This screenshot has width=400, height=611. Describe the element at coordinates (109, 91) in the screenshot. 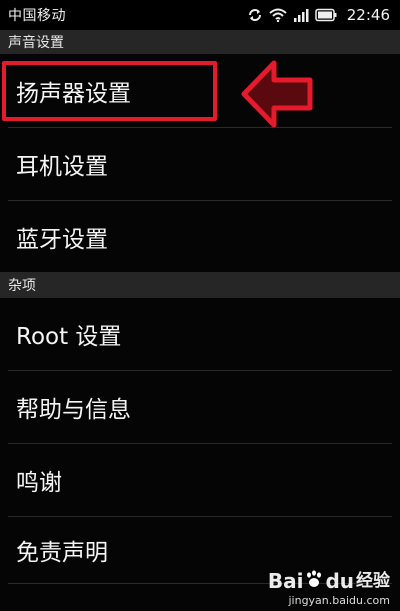

I see `highlight-box` at that location.